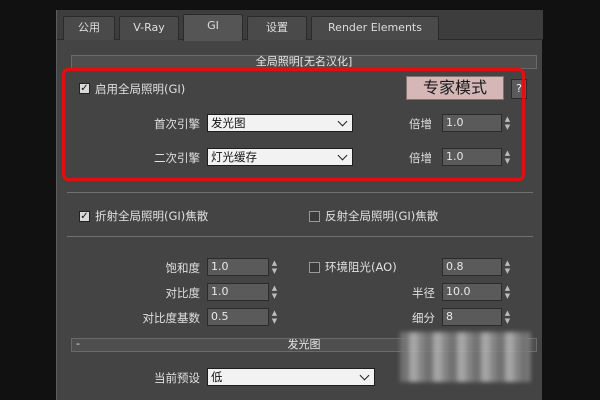 The width and height of the screenshot is (600, 400). I want to click on refractive-caustics-label: 折射全局照明(GI)焦散, so click(152, 216).